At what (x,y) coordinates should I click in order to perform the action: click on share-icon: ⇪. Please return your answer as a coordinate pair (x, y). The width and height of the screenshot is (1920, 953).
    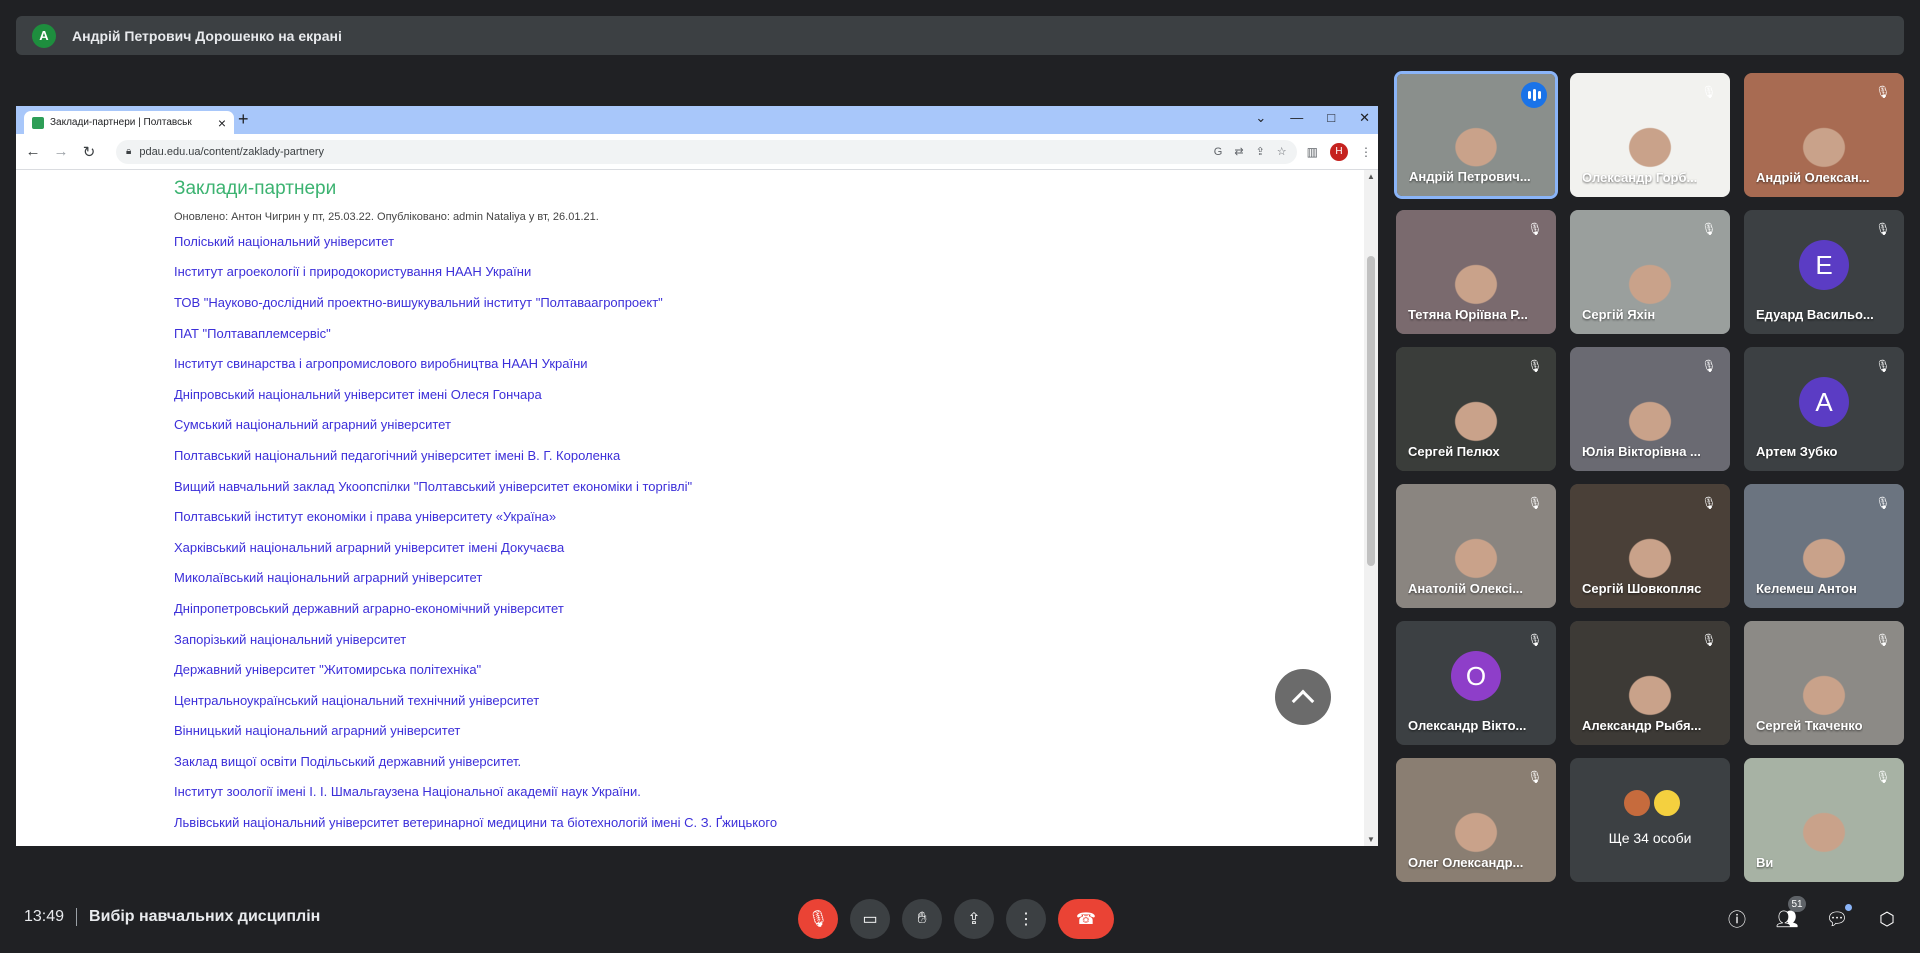
    Looking at the image, I should click on (1260, 151).